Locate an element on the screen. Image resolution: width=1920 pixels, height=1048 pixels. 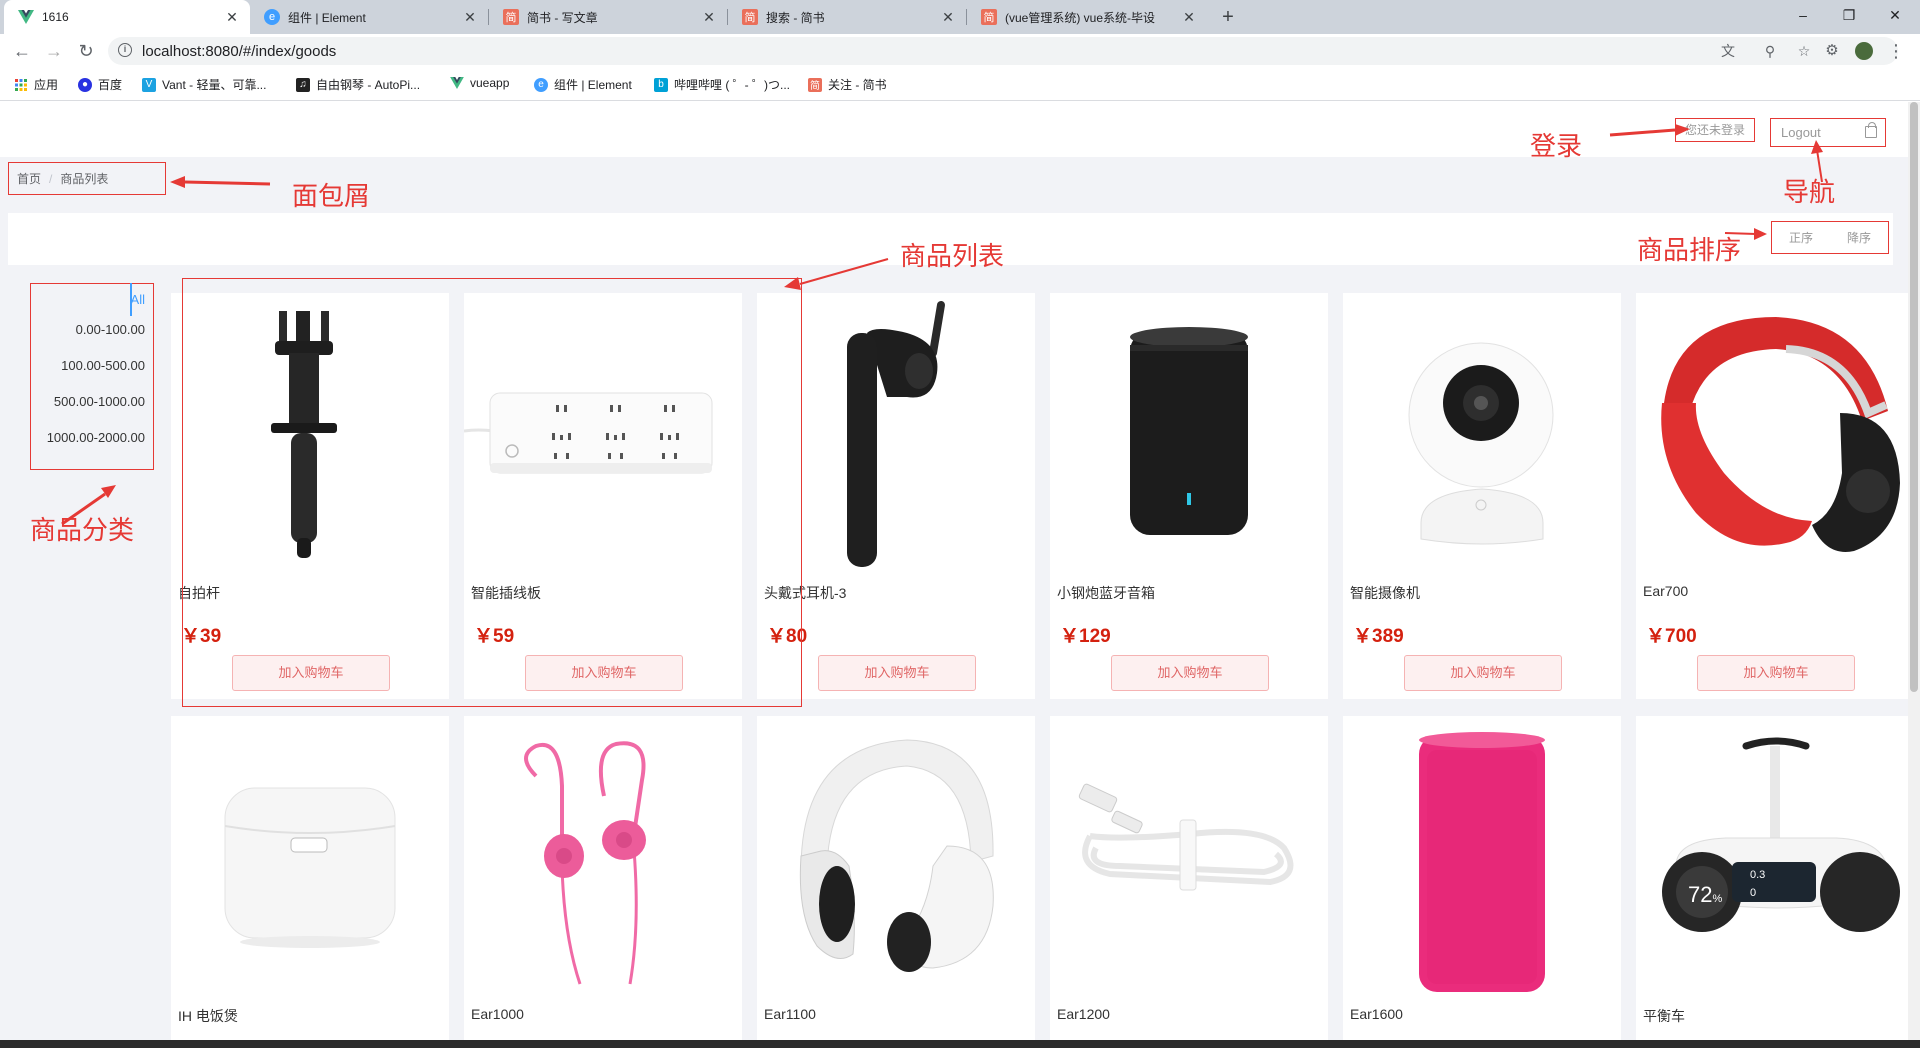
minimize-icon: – is located at coordinates (1803, 15).